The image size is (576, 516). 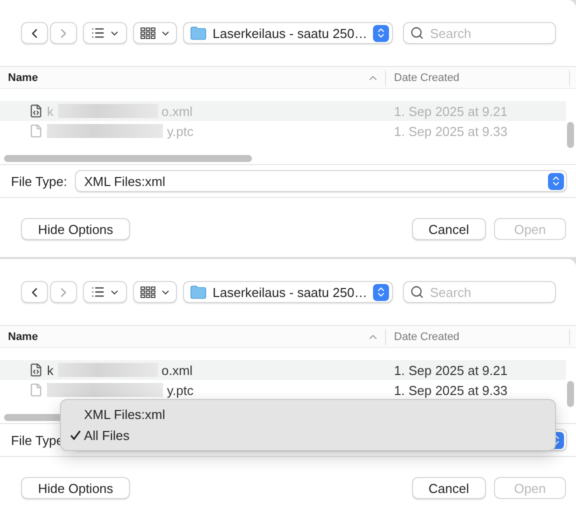 I want to click on menu-item: All Files, so click(x=308, y=435).